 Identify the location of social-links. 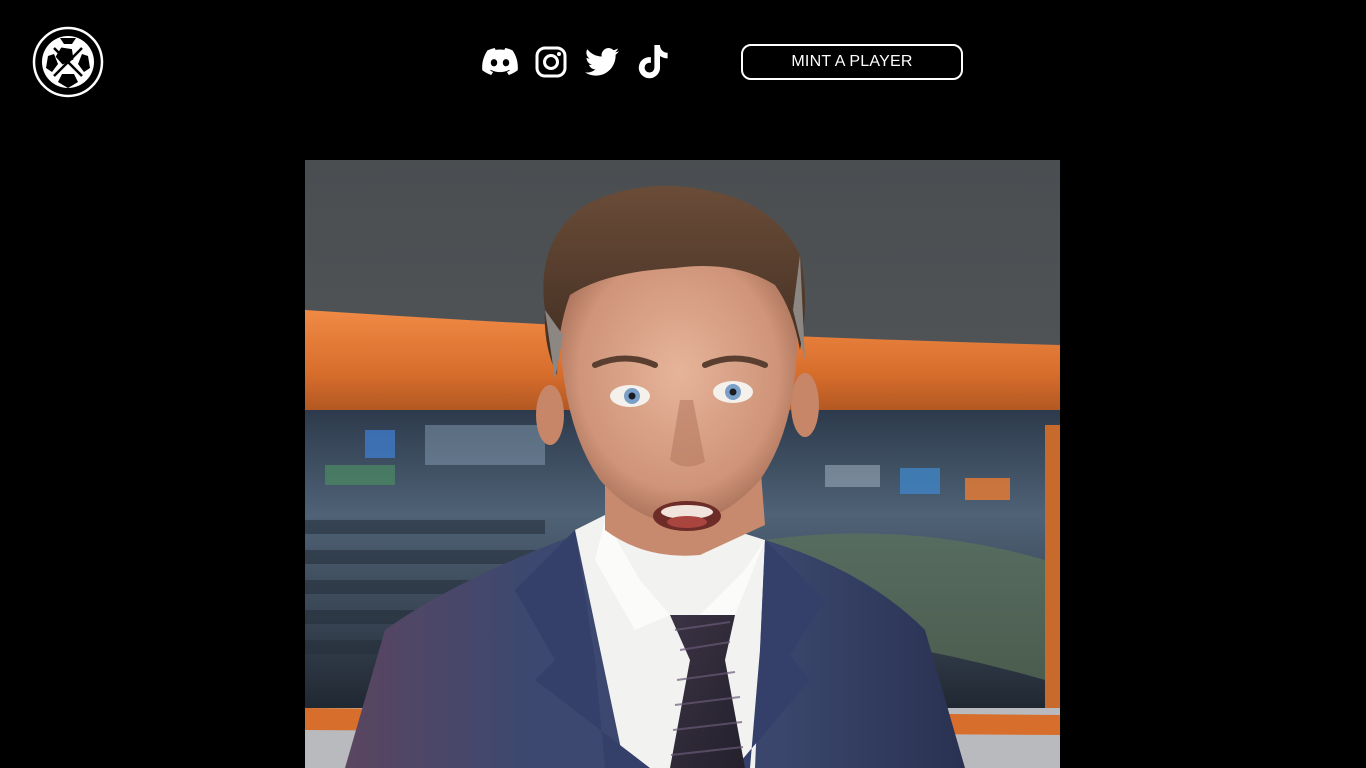
(576, 62).